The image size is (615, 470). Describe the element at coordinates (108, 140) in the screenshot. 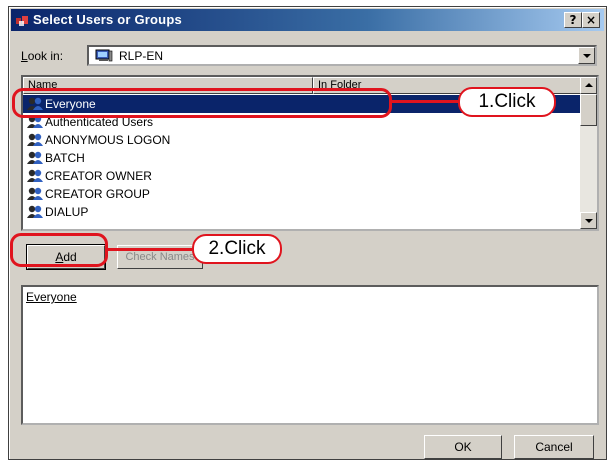

I see `list-item-label: ANONYMOUS LOGON` at that location.